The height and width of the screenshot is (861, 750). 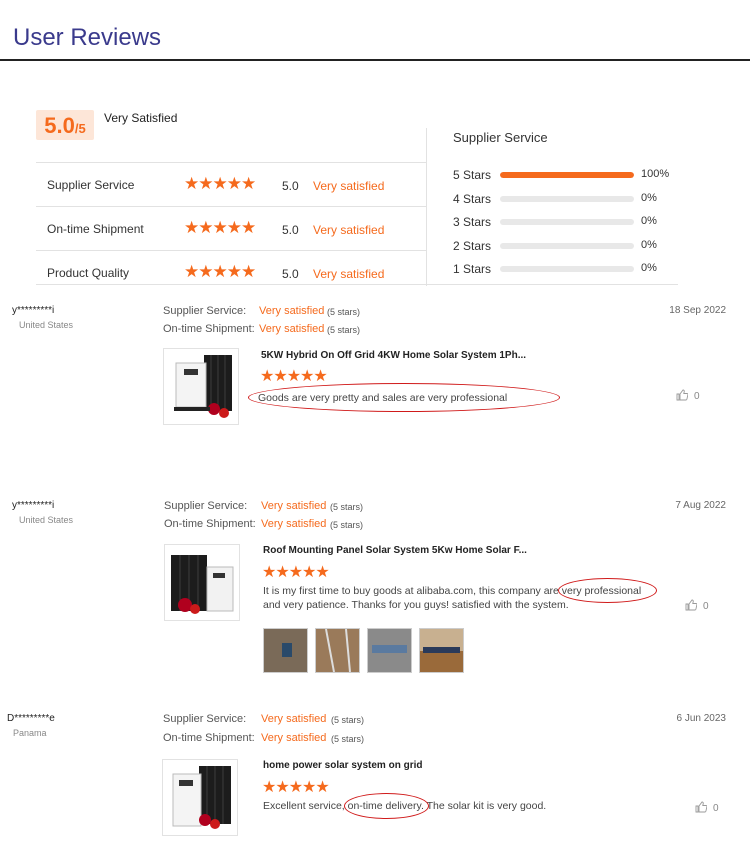 What do you see at coordinates (375, 60) in the screenshot?
I see `title-divider` at bounding box center [375, 60].